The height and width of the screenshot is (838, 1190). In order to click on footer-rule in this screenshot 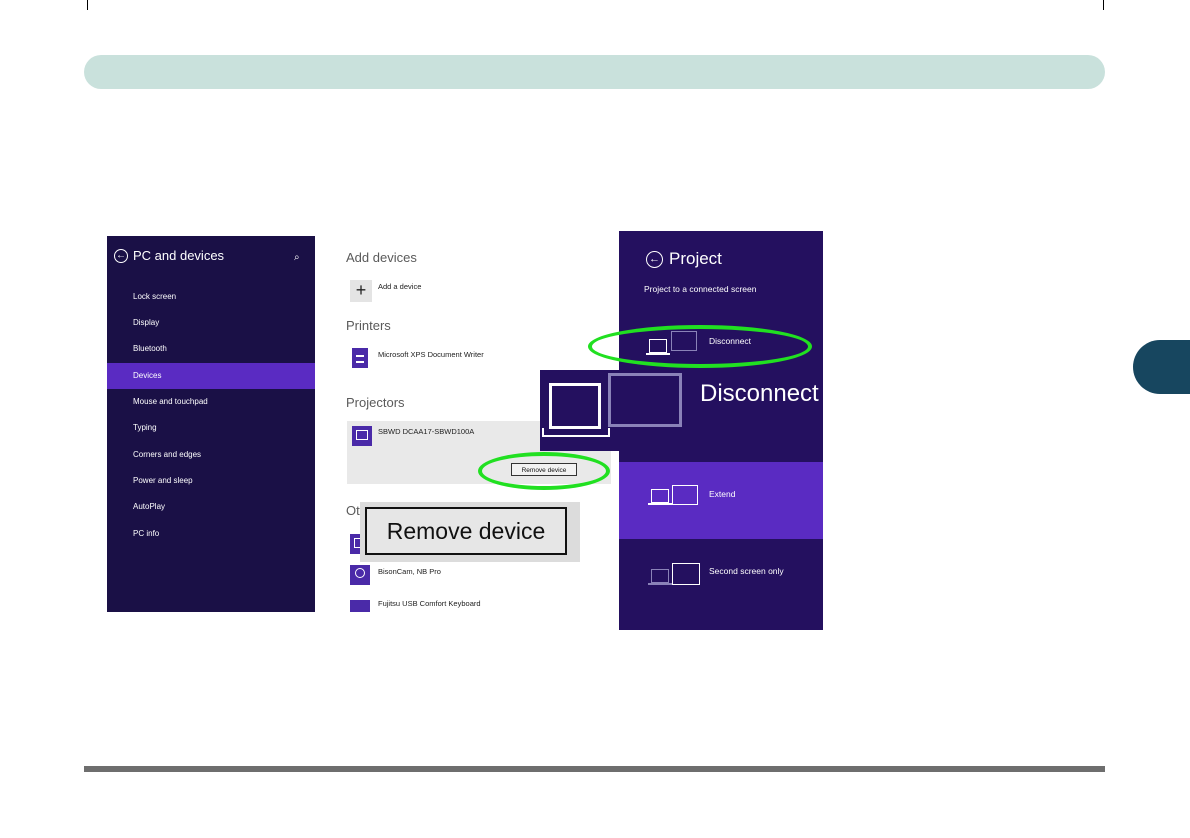, I will do `click(594, 769)`.